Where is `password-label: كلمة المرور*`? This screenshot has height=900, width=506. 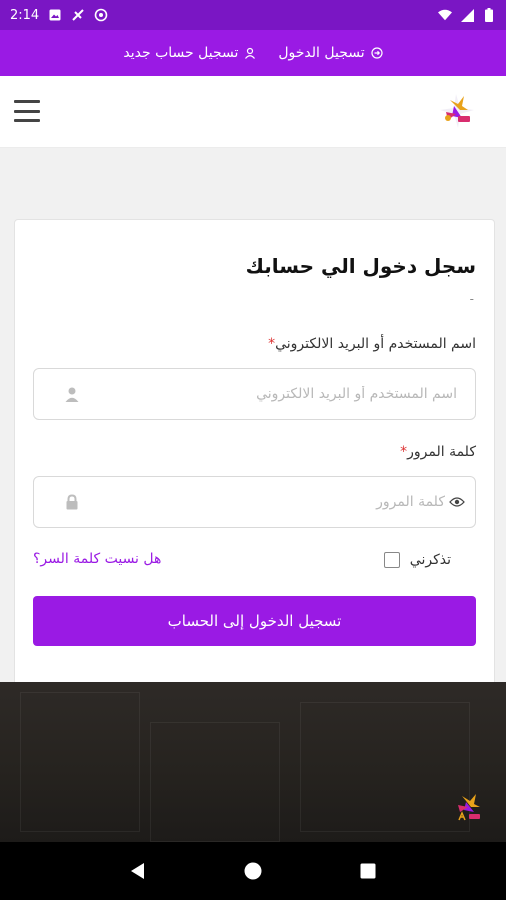
password-label: كلمة المرور* is located at coordinates (438, 452).